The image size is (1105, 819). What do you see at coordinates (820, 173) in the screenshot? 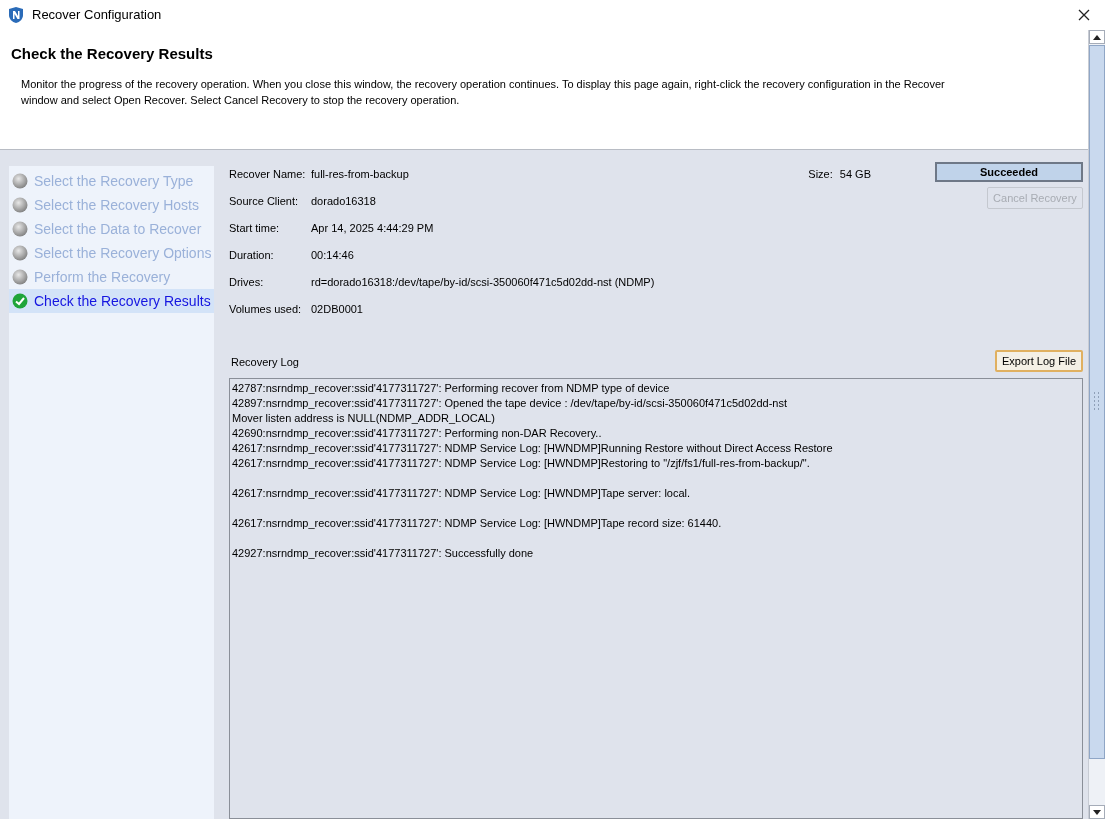
I see `size-label: Size:` at bounding box center [820, 173].